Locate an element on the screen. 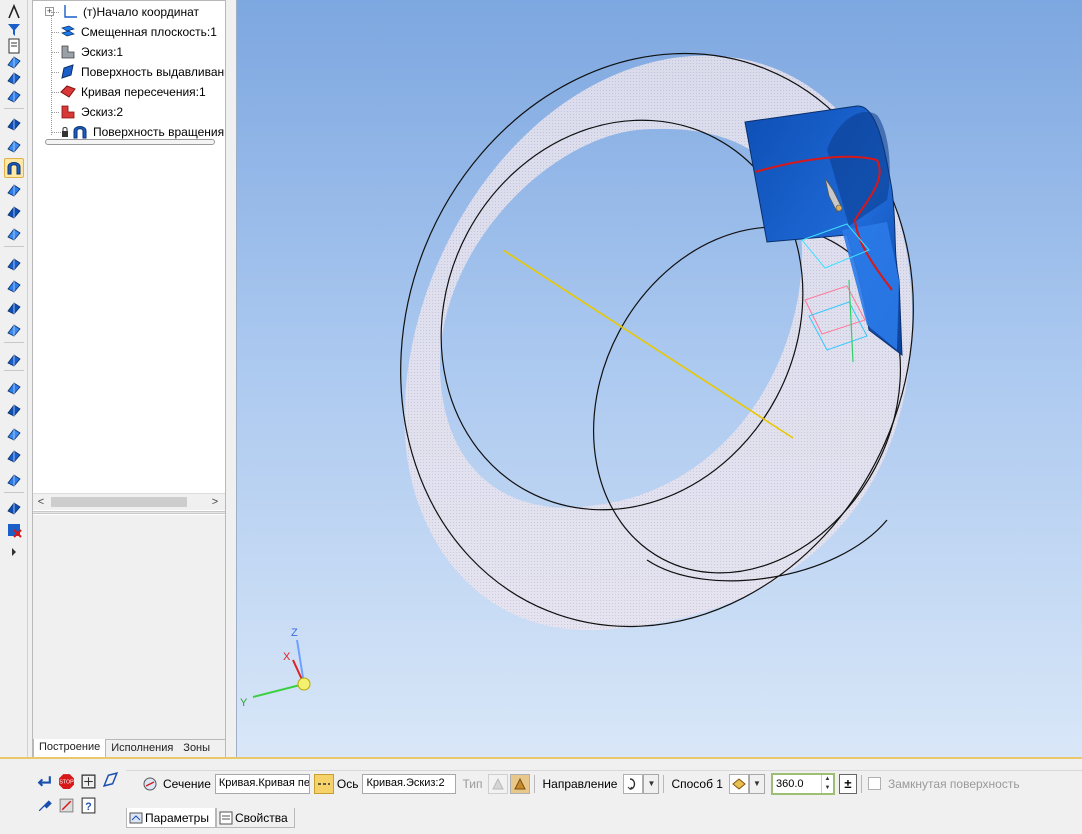 Image resolution: width=1082 pixels, height=834 pixels. apply-enter-icon is located at coordinates (44, 781).